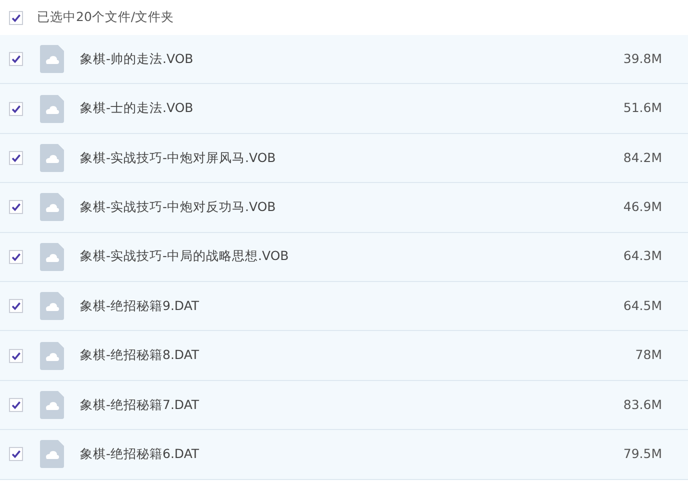 The height and width of the screenshot is (488, 688). Describe the element at coordinates (642, 59) in the screenshot. I see `file-size: 39.8M` at that location.